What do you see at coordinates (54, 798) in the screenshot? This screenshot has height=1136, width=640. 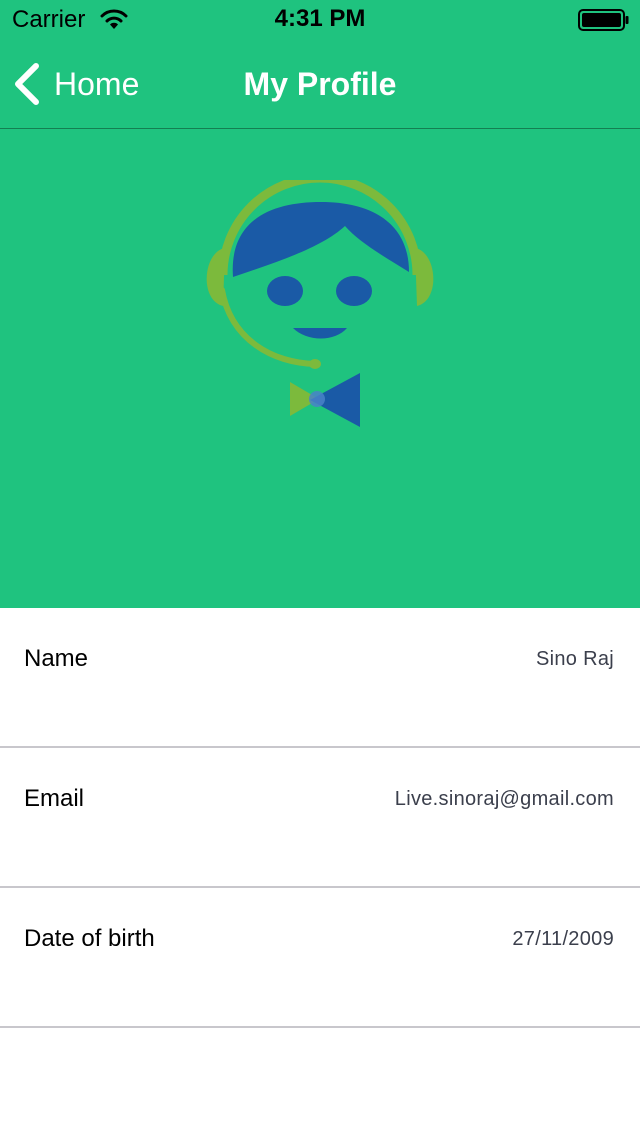 I see `row-label: Email` at bounding box center [54, 798].